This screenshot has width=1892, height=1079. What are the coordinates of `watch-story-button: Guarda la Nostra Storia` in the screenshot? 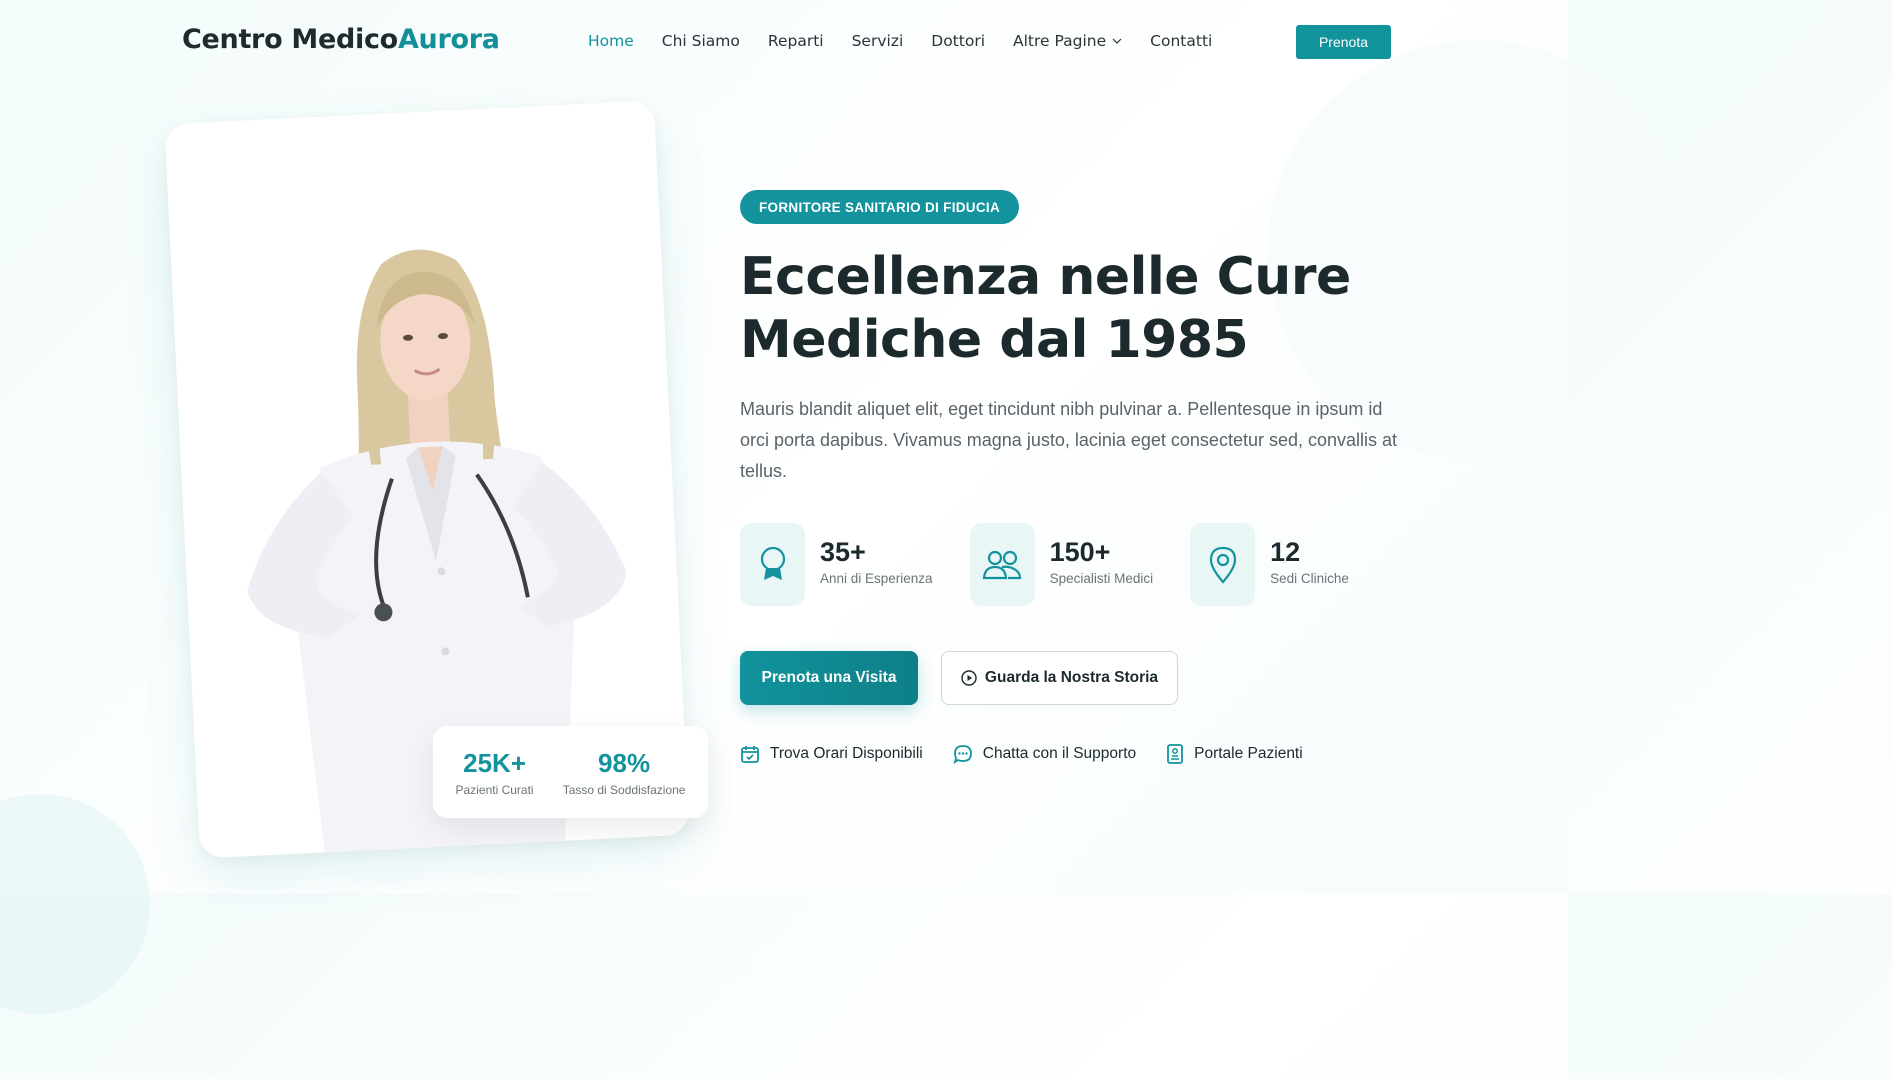 It's located at (1059, 678).